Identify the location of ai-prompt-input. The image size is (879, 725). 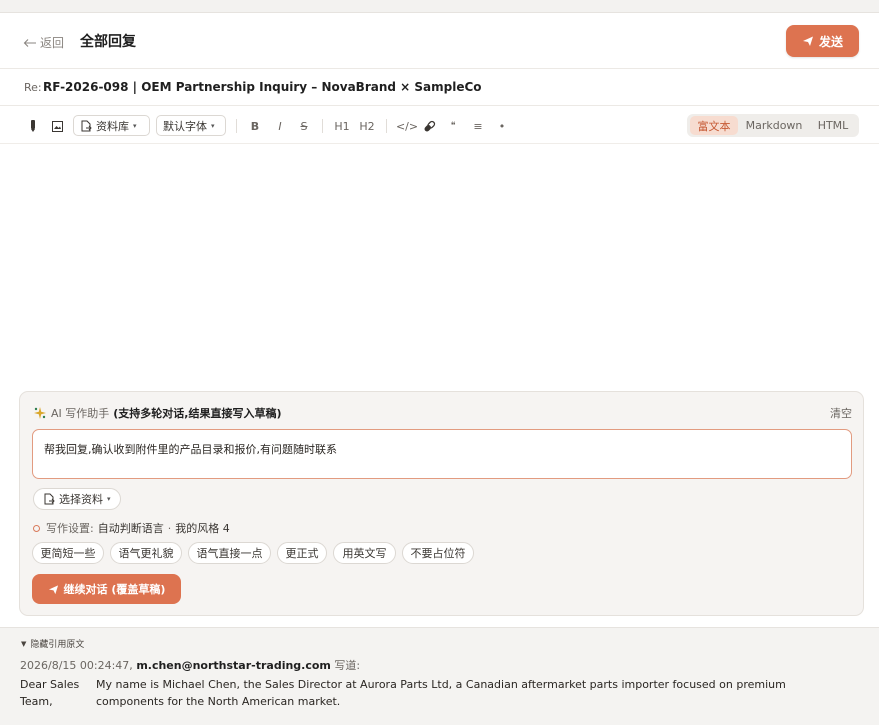
(442, 454).